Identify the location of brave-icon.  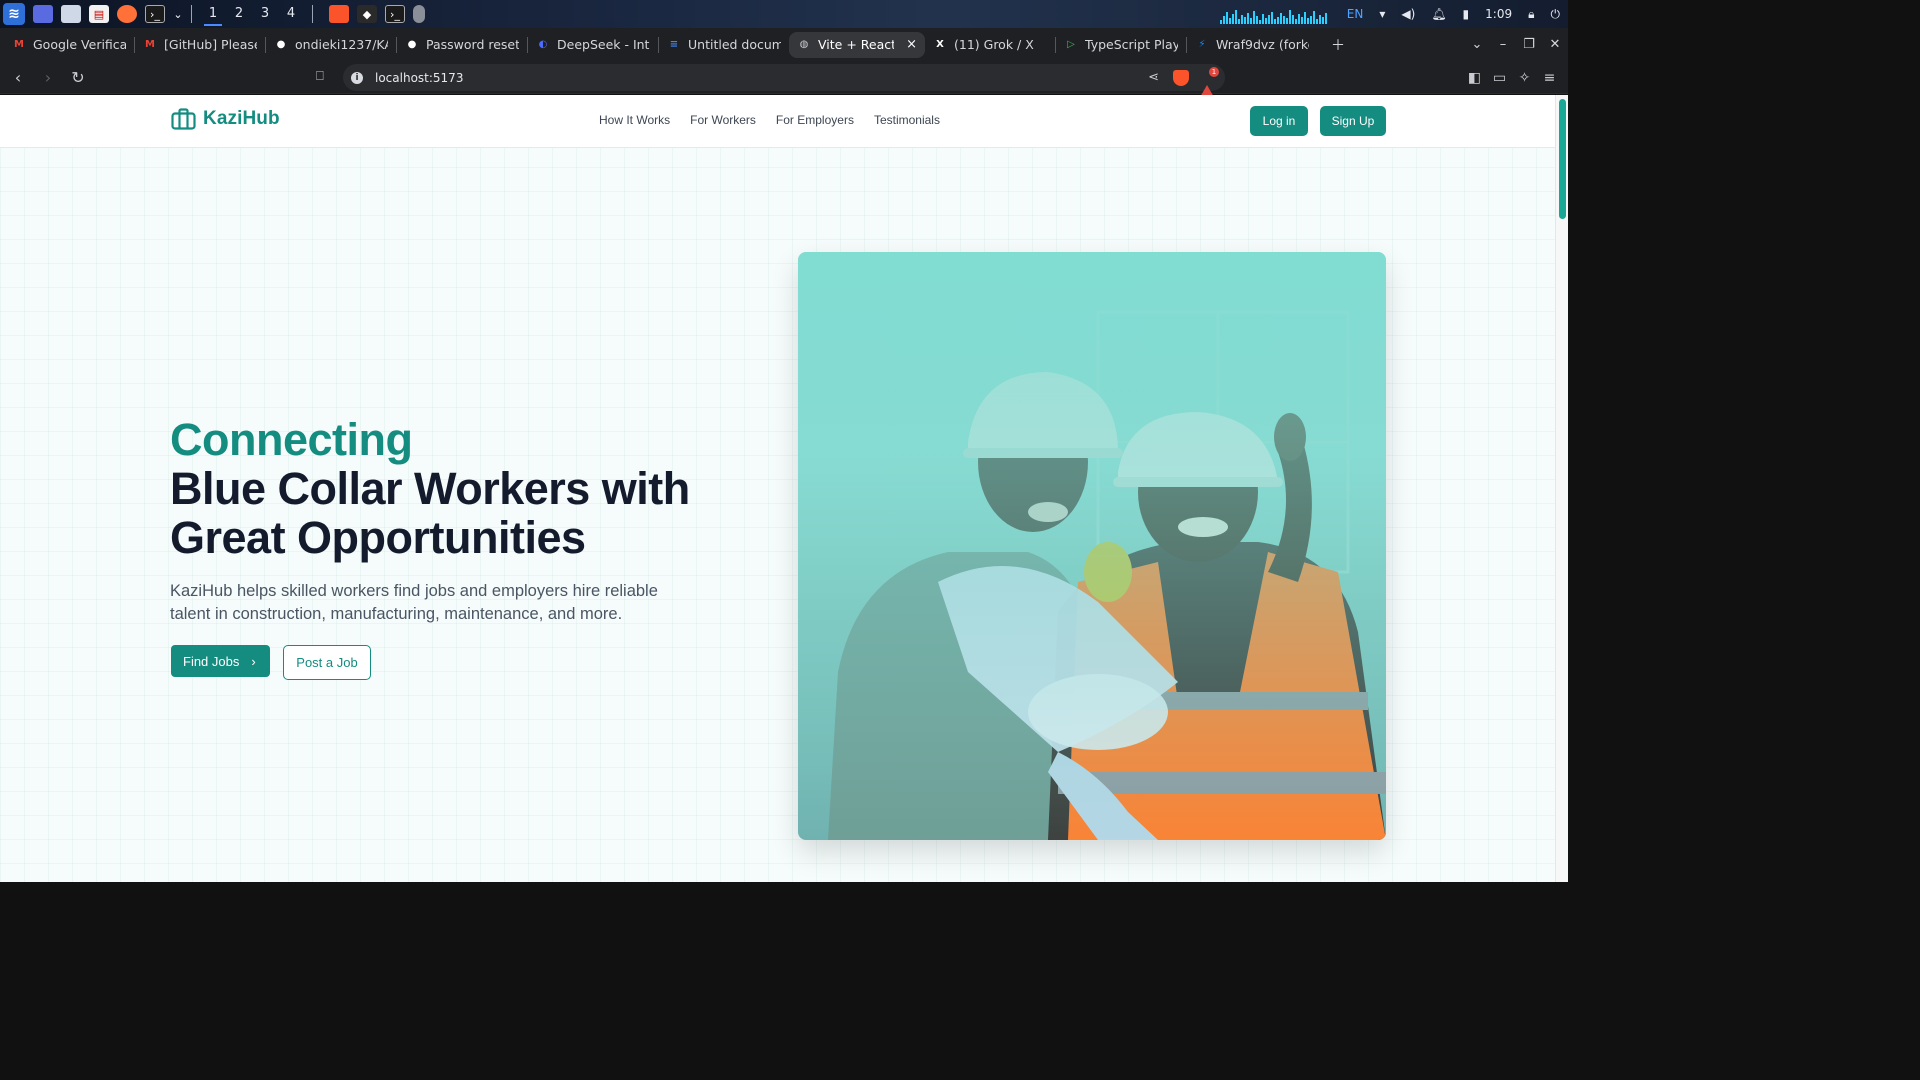
(339, 14).